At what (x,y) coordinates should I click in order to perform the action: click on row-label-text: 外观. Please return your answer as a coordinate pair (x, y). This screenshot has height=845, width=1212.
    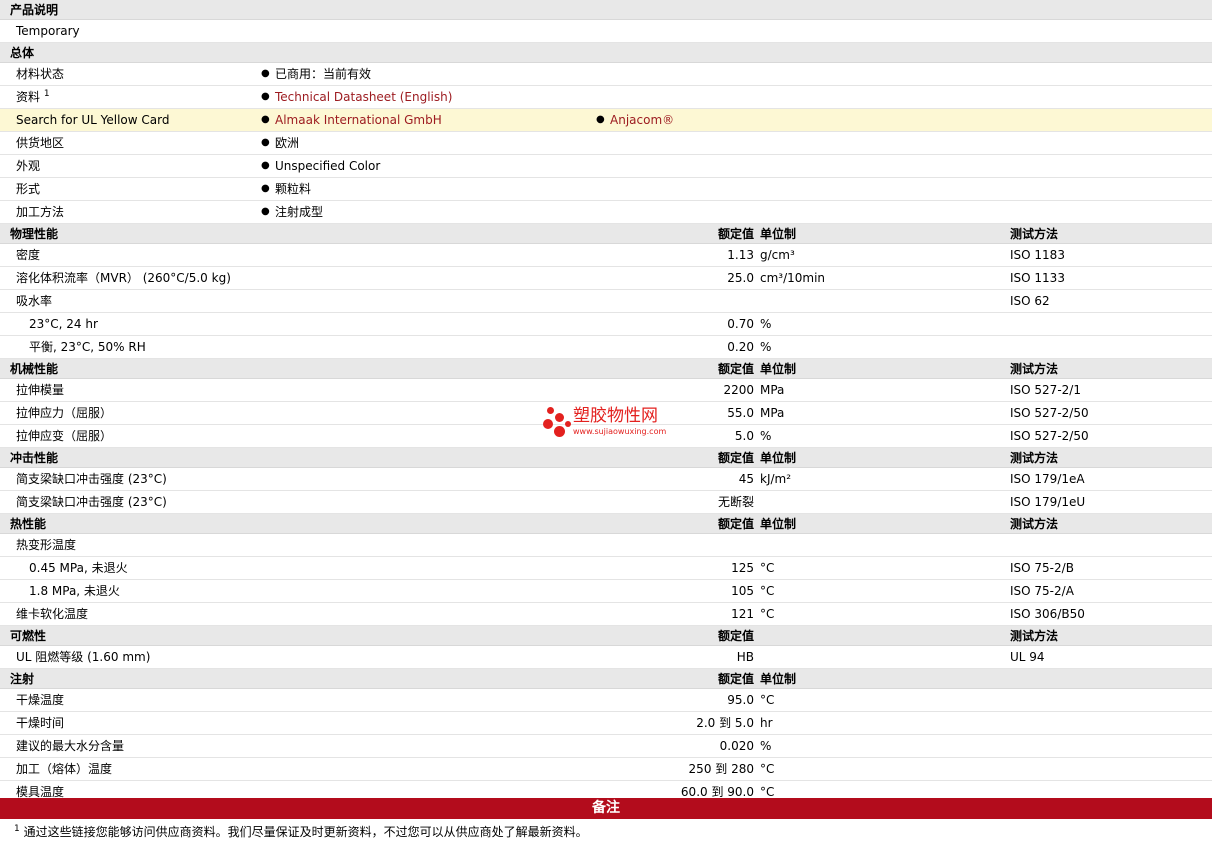
    Looking at the image, I should click on (28, 166).